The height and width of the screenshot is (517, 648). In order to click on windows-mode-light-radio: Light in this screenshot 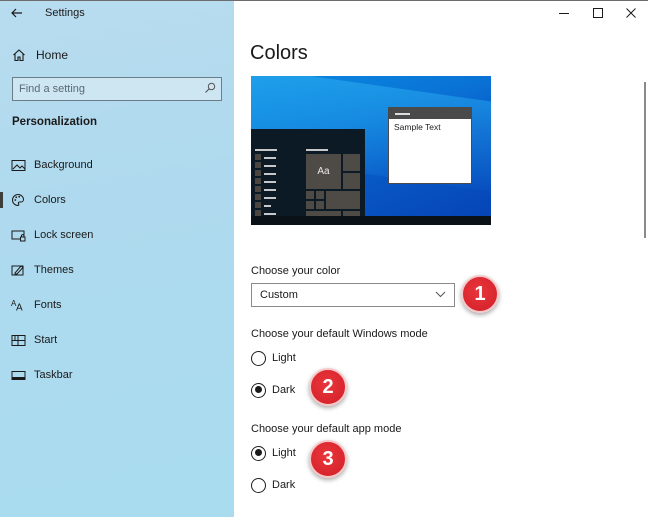, I will do `click(273, 358)`.